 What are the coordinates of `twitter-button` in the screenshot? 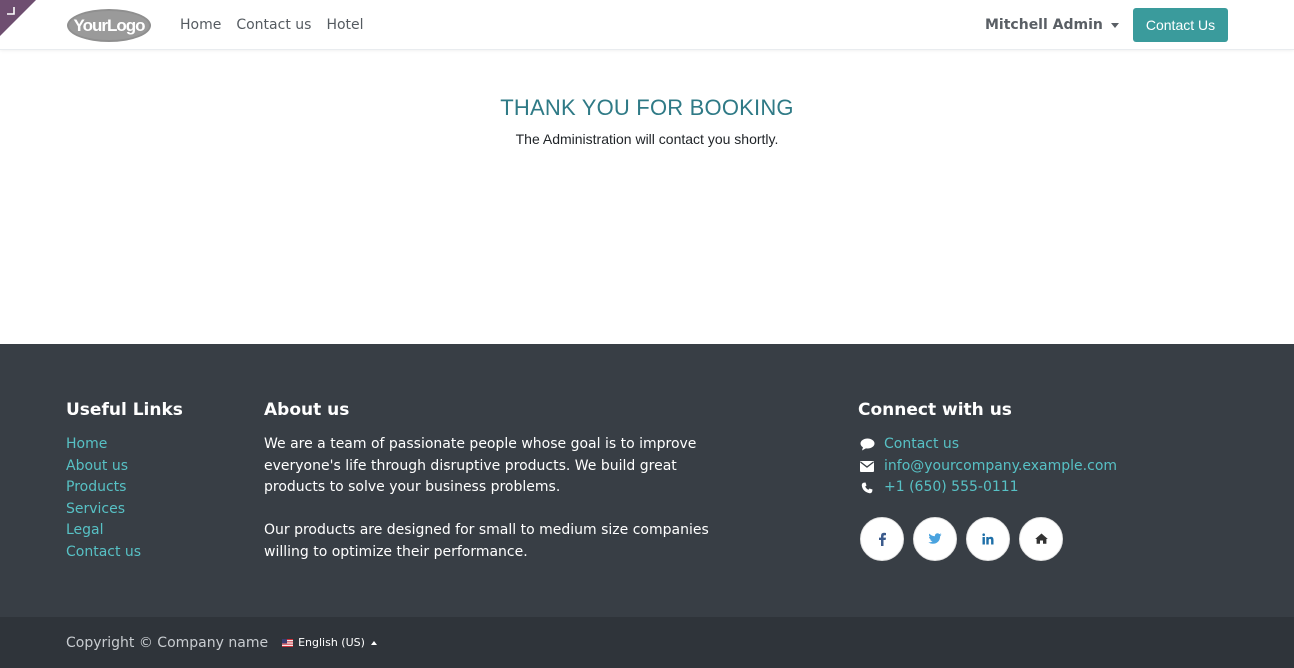 It's located at (935, 538).